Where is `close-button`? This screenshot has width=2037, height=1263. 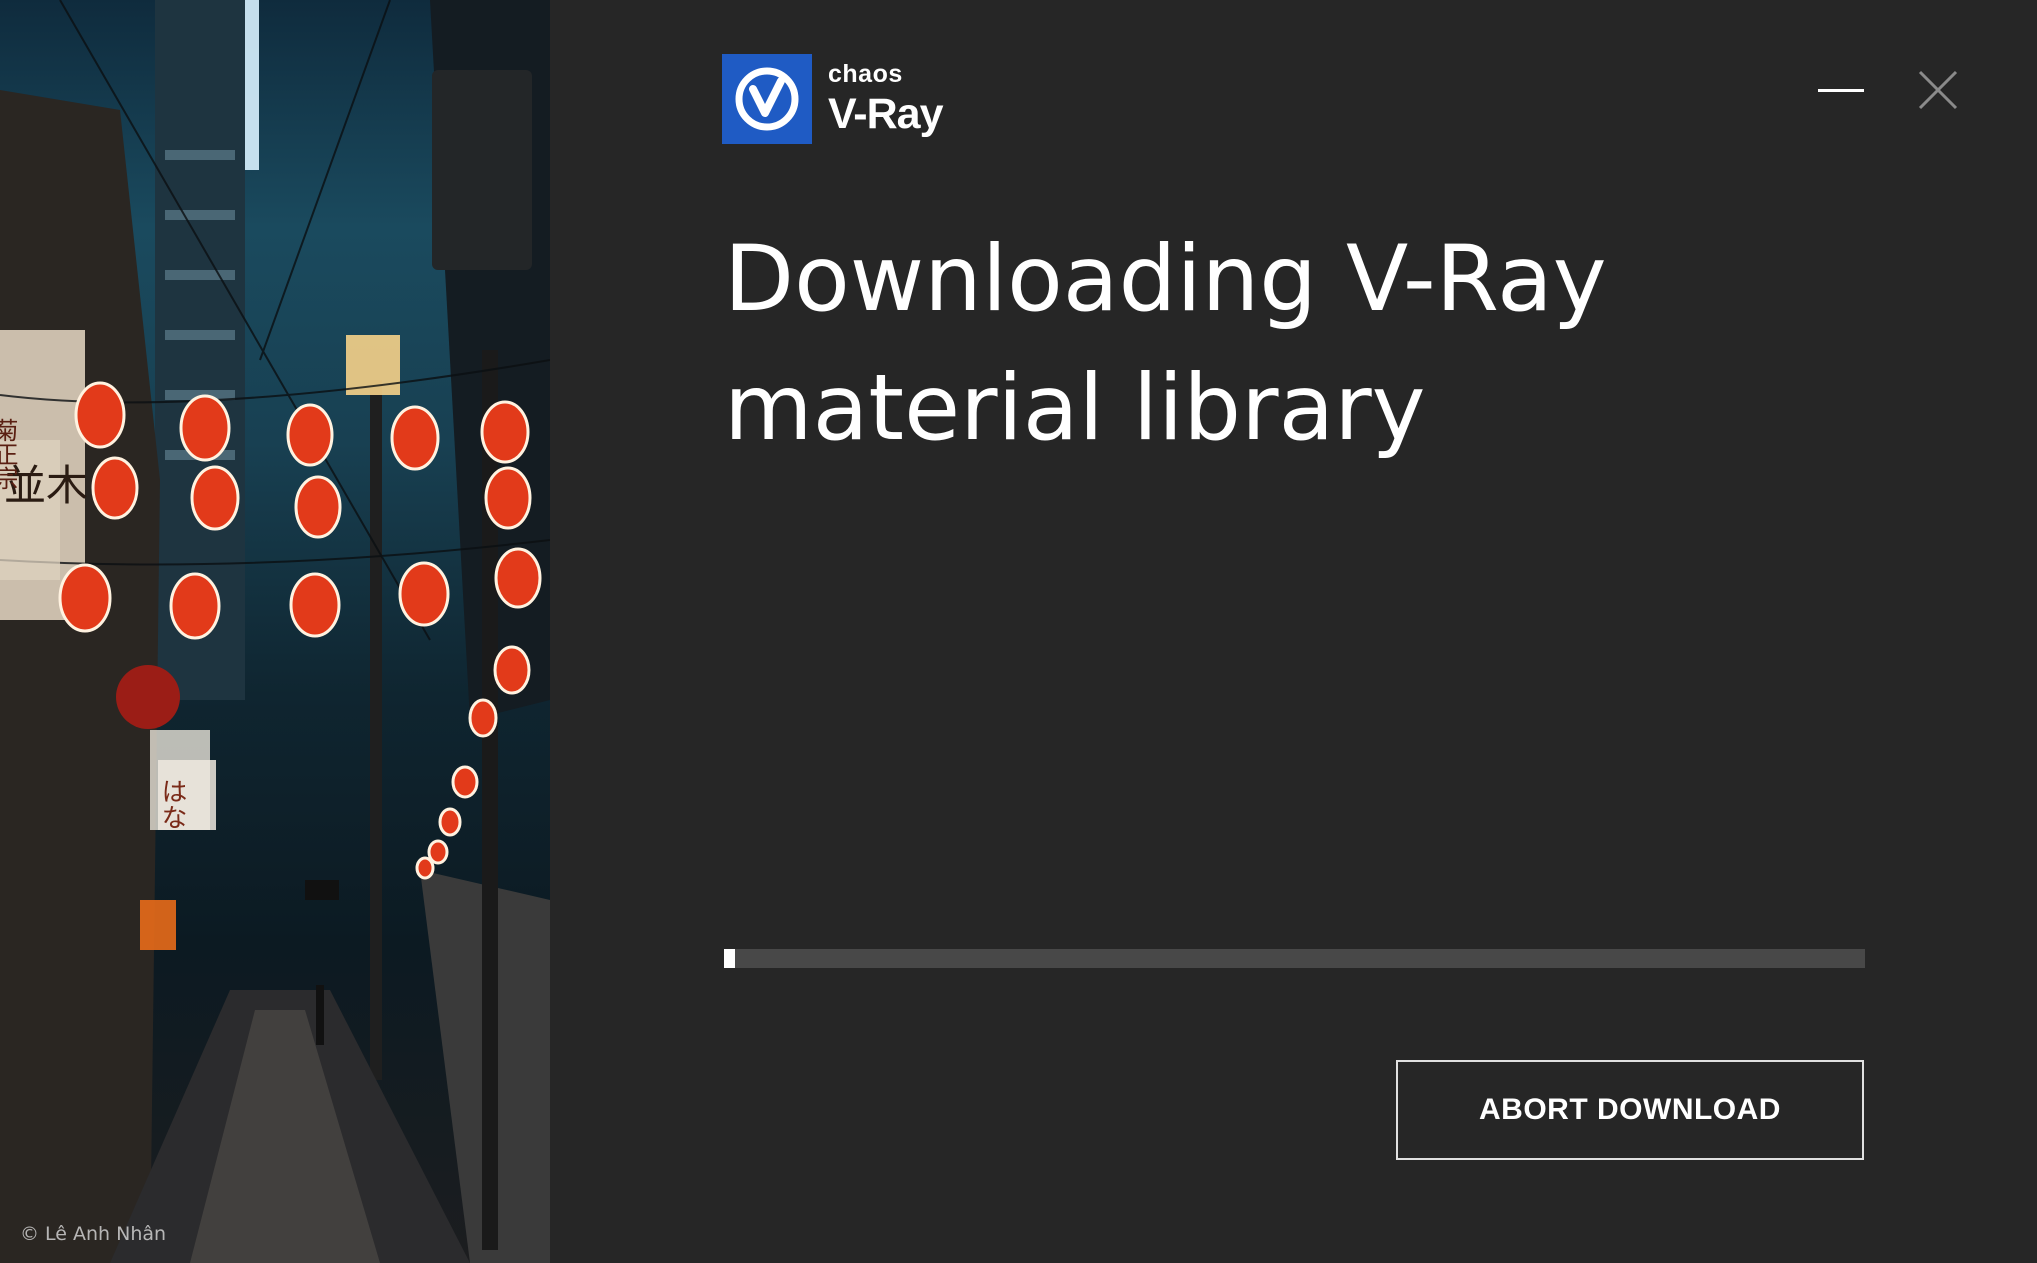 close-button is located at coordinates (1938, 90).